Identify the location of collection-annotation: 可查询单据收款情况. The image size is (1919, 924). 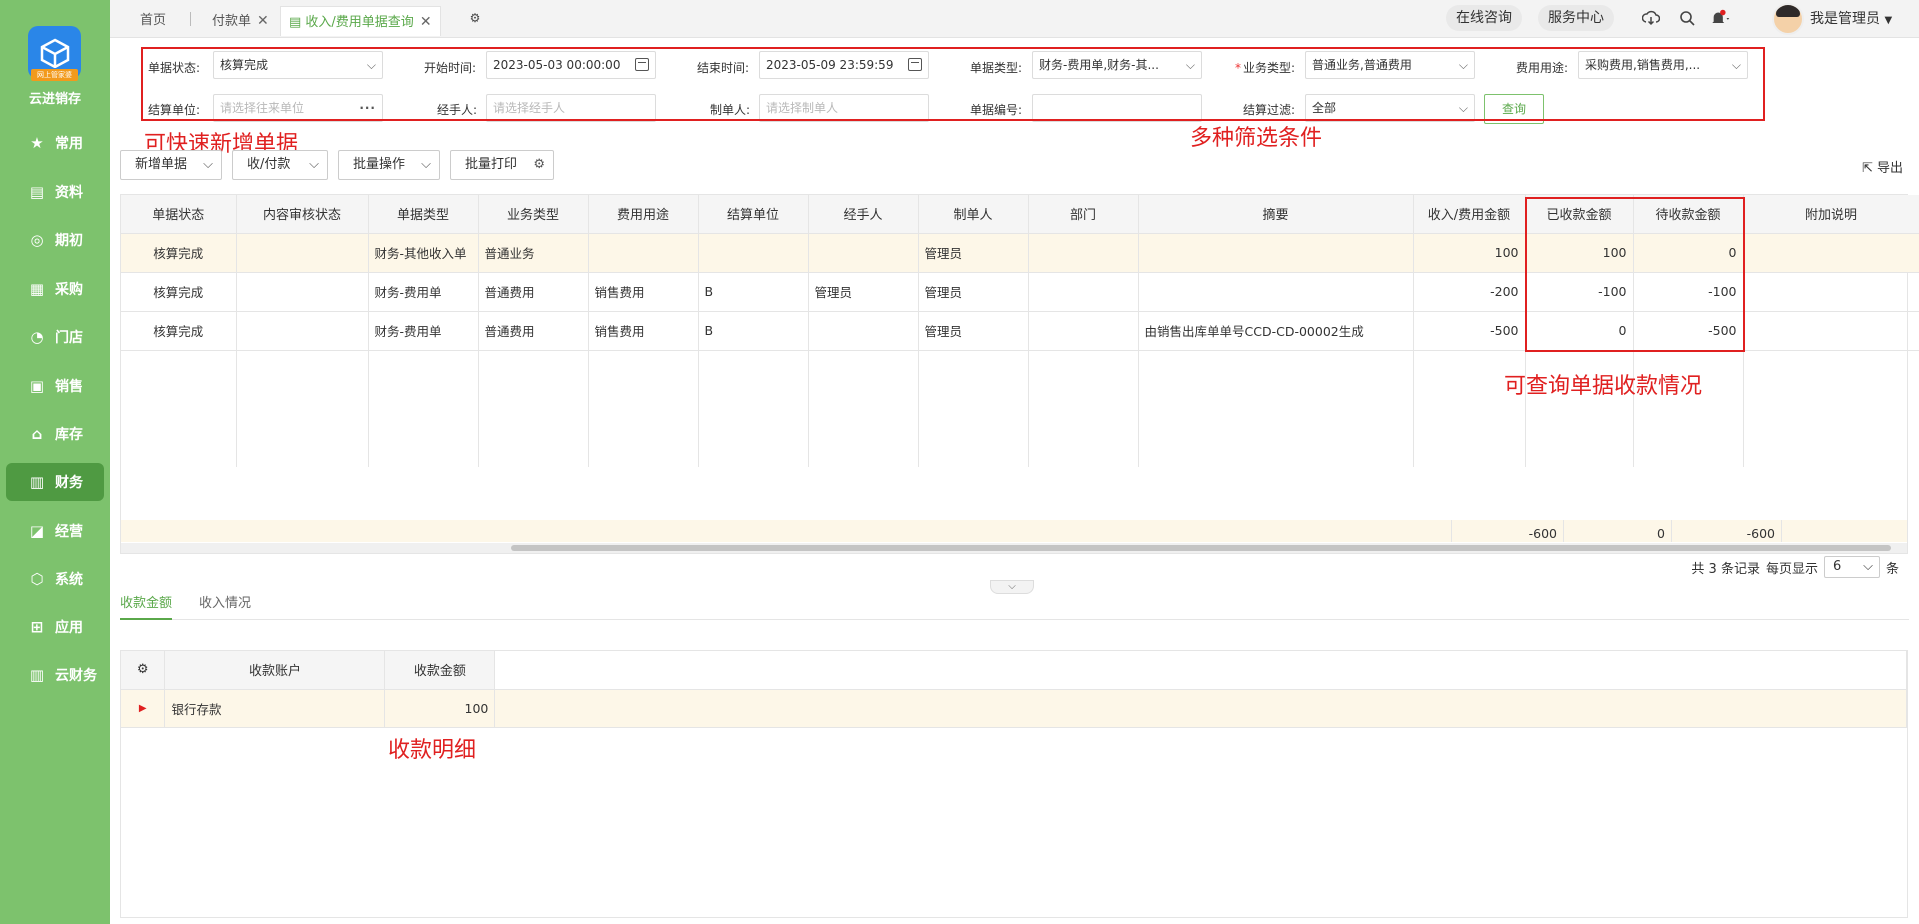
(1603, 386).